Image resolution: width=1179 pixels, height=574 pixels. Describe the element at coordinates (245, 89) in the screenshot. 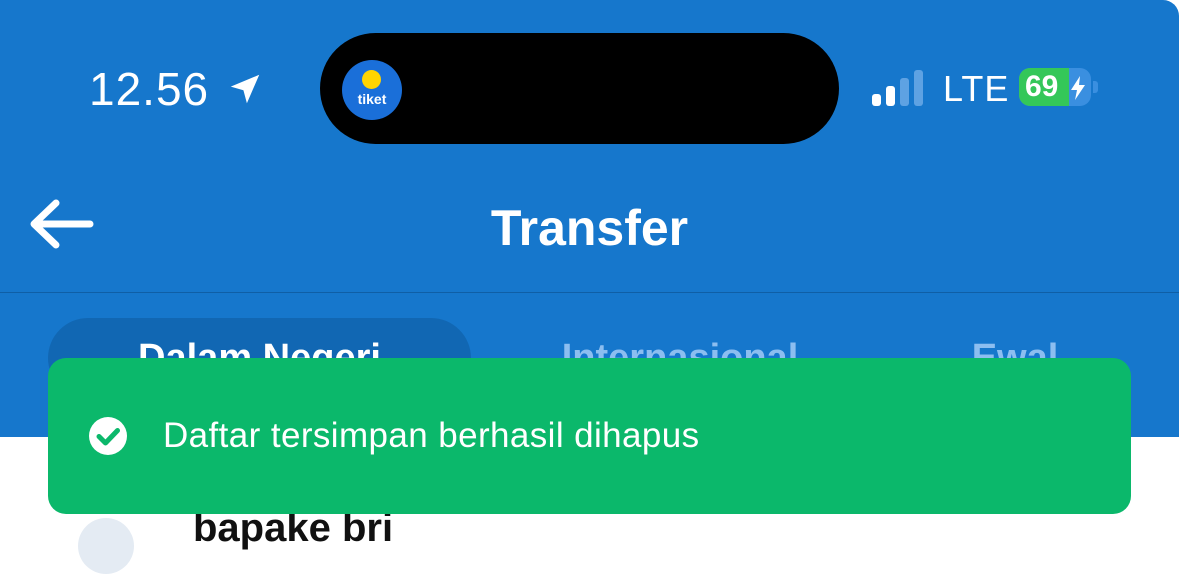

I see `location-arrow-icon` at that location.